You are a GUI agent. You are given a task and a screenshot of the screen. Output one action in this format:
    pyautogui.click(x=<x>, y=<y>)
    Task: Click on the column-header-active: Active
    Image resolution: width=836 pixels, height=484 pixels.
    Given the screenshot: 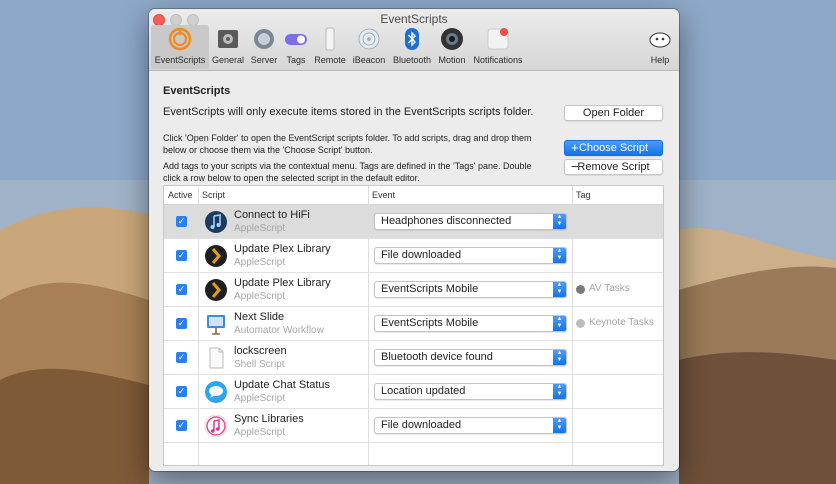 What is the action you would take?
    pyautogui.click(x=180, y=195)
    